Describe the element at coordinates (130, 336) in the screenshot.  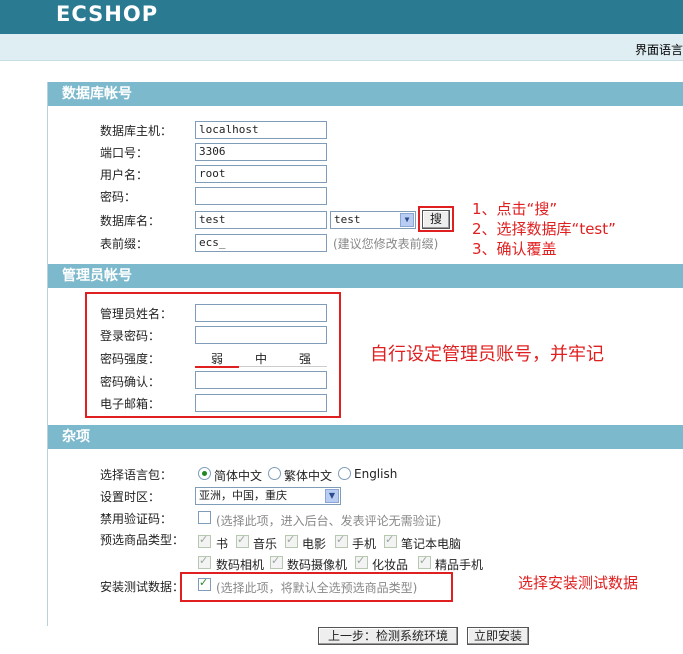
I see `admin-pwd-label: 登录密码：` at that location.